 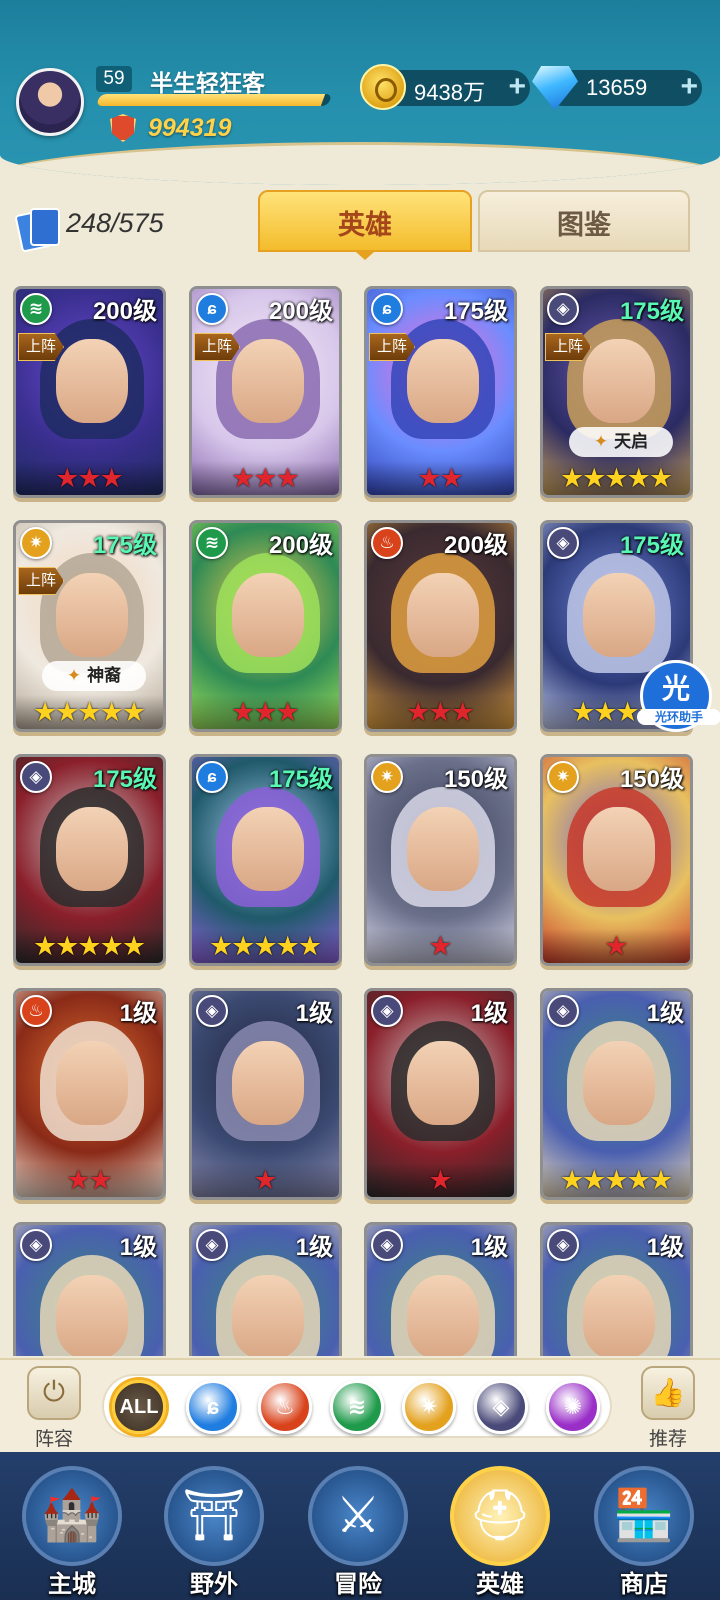 What do you see at coordinates (214, 100) in the screenshot?
I see `exp-bar` at bounding box center [214, 100].